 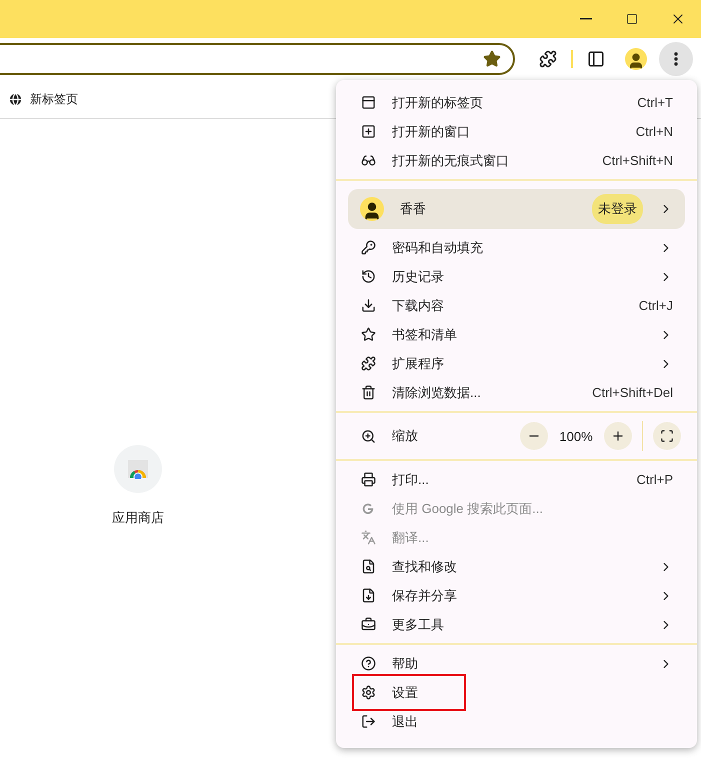 I want to click on bookmark-label: 新标签页, so click(x=54, y=99).